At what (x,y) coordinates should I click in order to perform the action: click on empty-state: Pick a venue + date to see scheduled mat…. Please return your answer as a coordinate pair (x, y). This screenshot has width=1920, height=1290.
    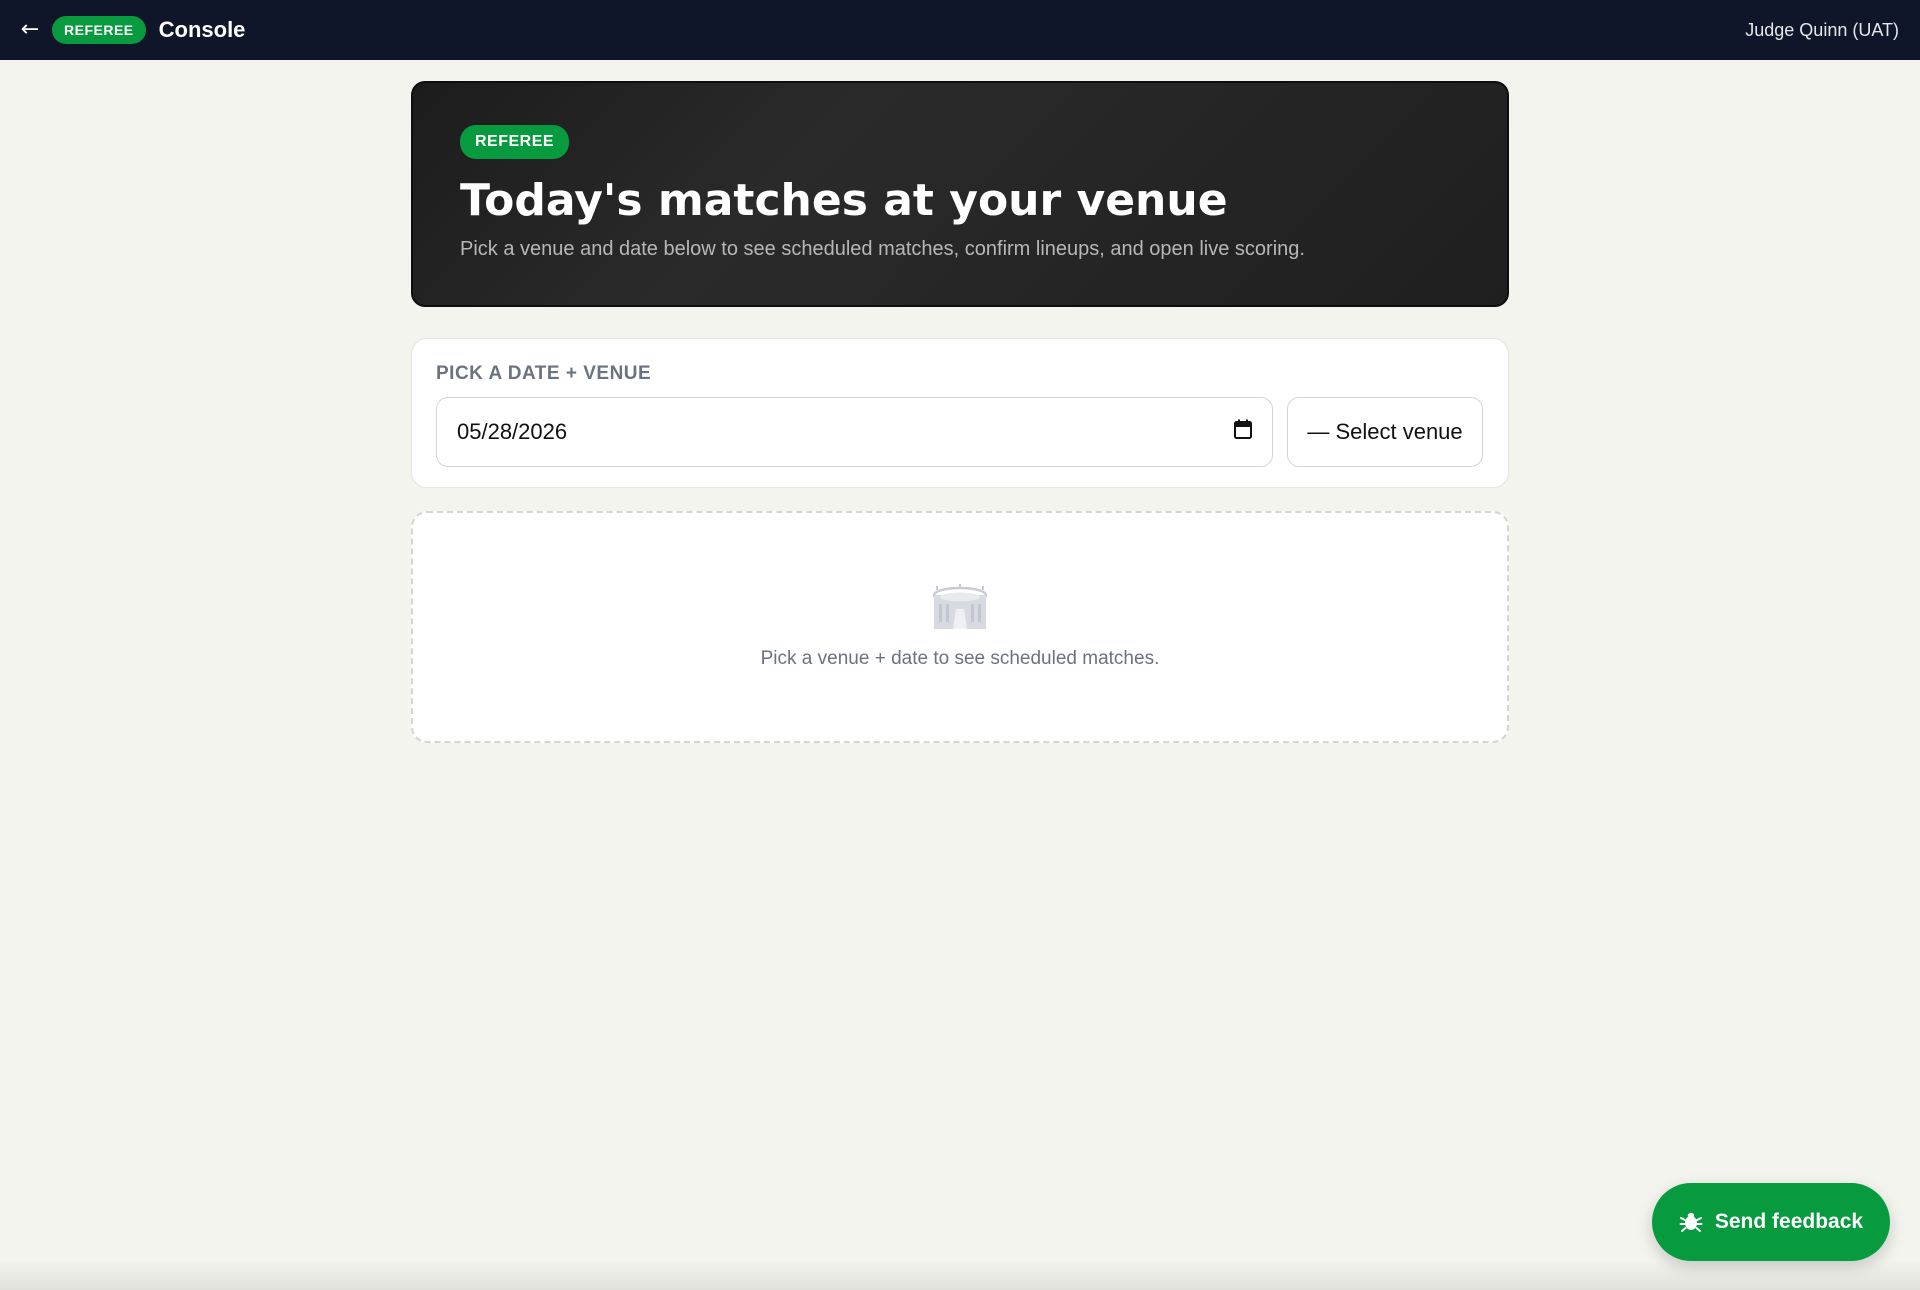
    Looking at the image, I should click on (960, 627).